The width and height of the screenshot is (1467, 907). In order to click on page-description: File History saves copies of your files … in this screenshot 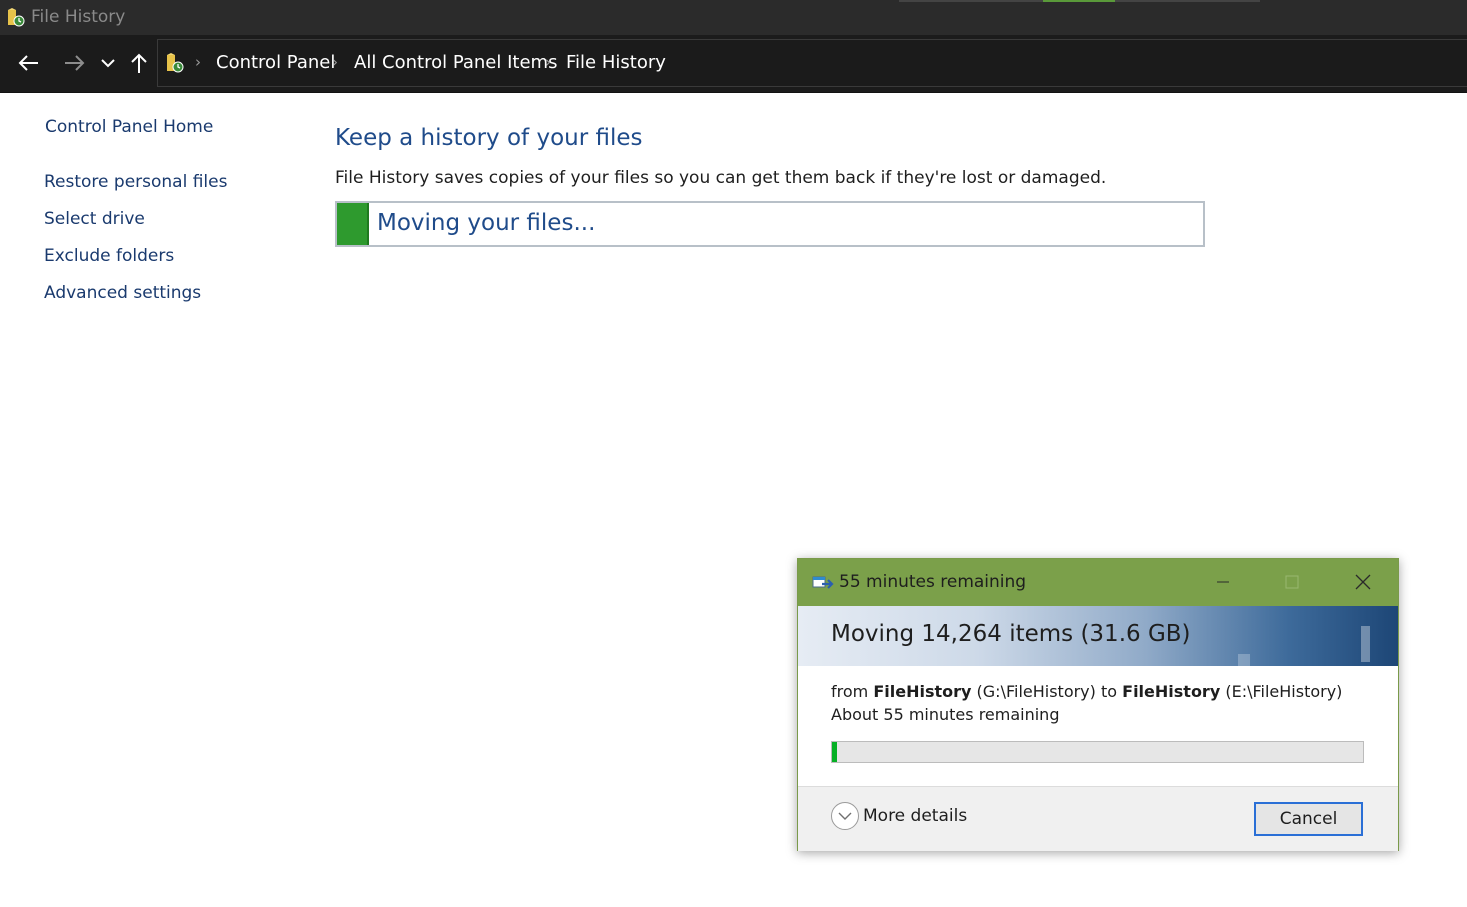, I will do `click(721, 178)`.